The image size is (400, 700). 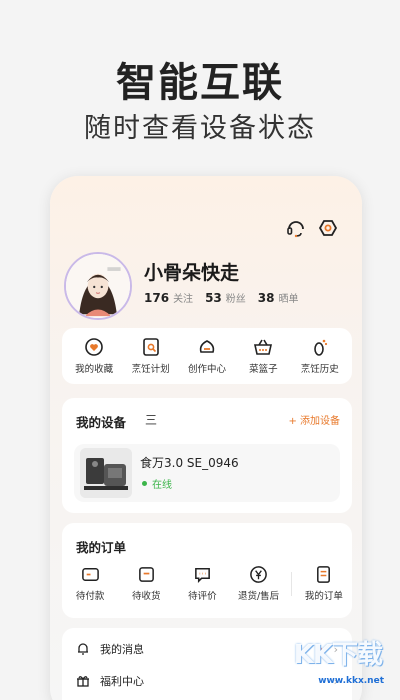 I want to click on quick-action-label: 烹饪计划, so click(x=150, y=369).